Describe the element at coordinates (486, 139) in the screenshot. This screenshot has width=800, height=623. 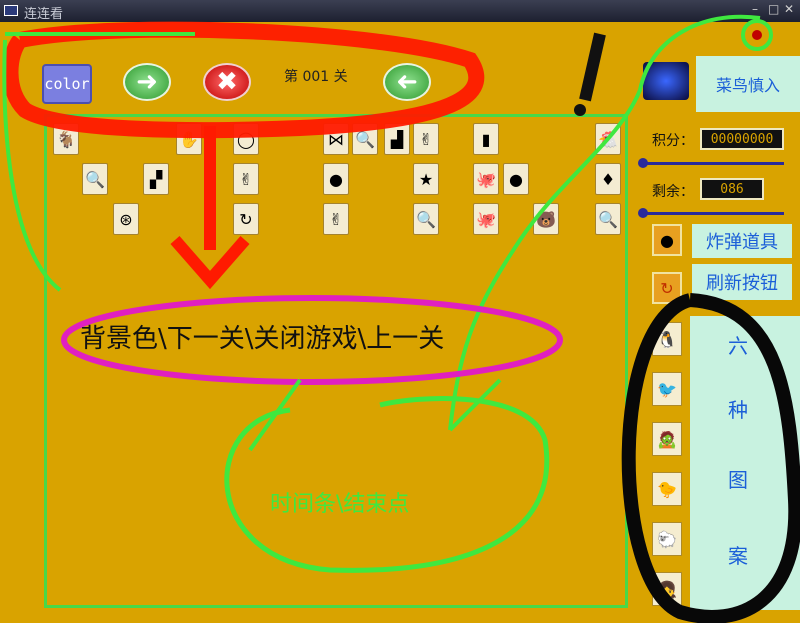
I see `tile-bar: ▮` at that location.